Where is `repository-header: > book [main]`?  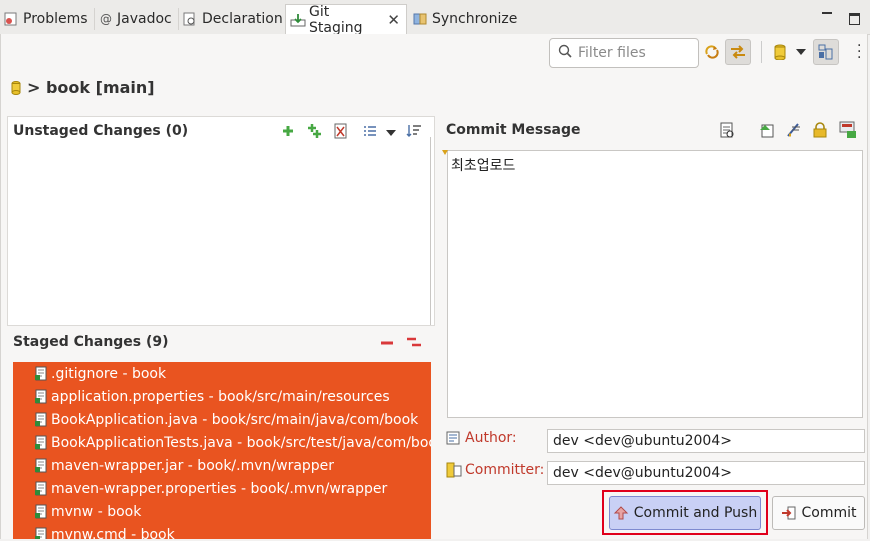
repository-header: > book [main] is located at coordinates (83, 87).